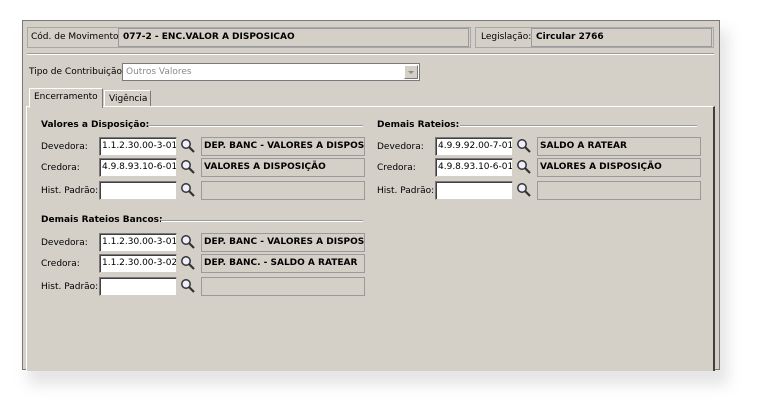  What do you see at coordinates (64, 147) in the screenshot?
I see `vd-devedora-label: Devedora:` at bounding box center [64, 147].